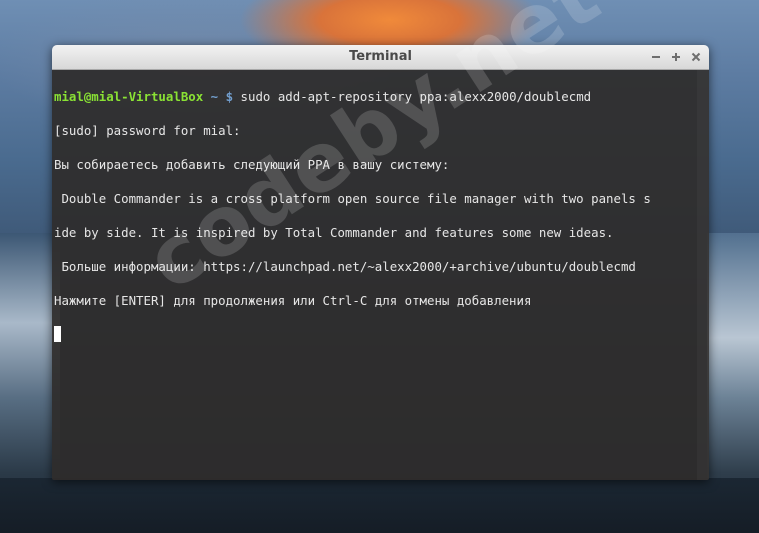 This screenshot has height=533, width=759. I want to click on terminal-cursor-line, so click(381, 334).